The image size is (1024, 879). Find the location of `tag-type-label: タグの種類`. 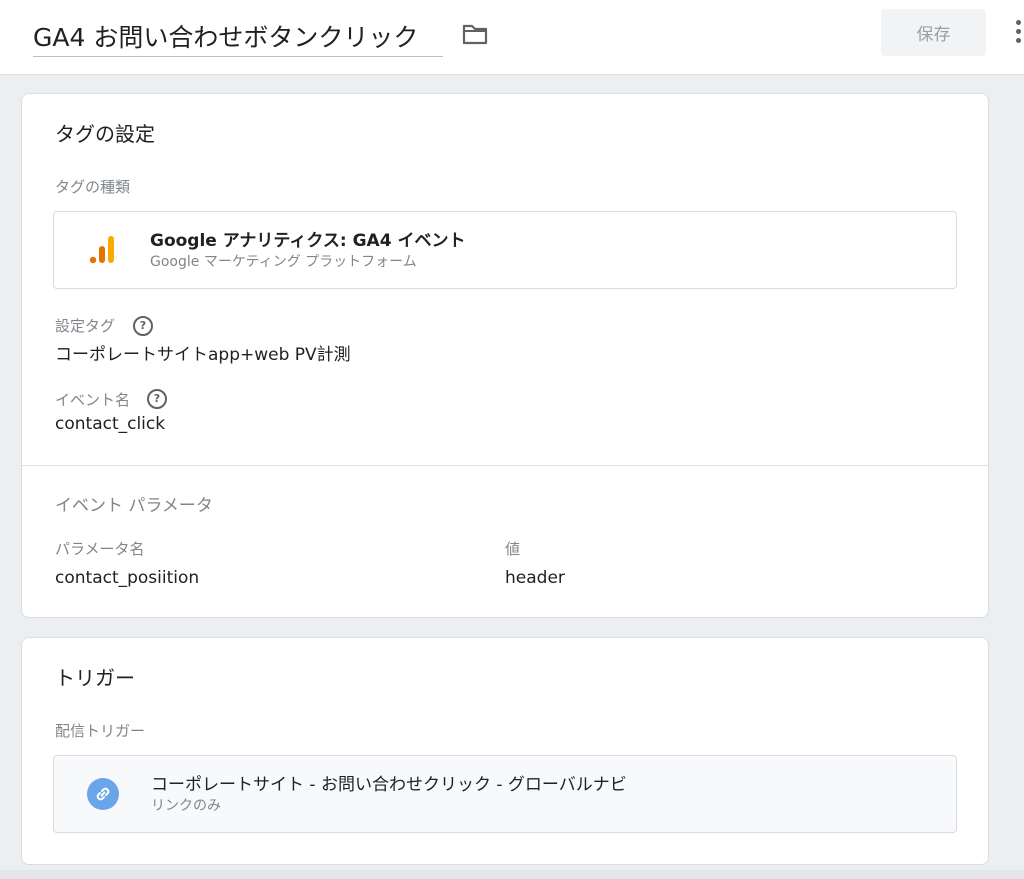

tag-type-label: タグの種類 is located at coordinates (93, 187).